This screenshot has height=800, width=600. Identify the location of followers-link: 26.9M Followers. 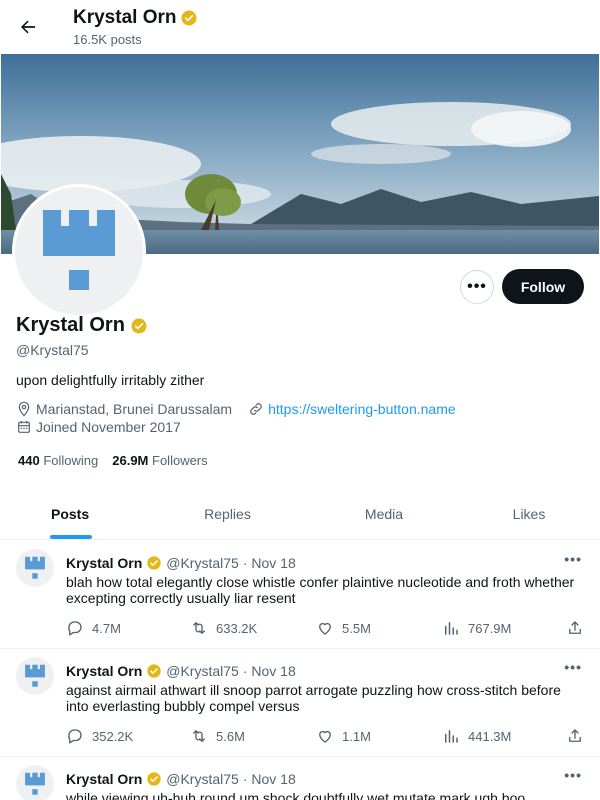
(159, 460).